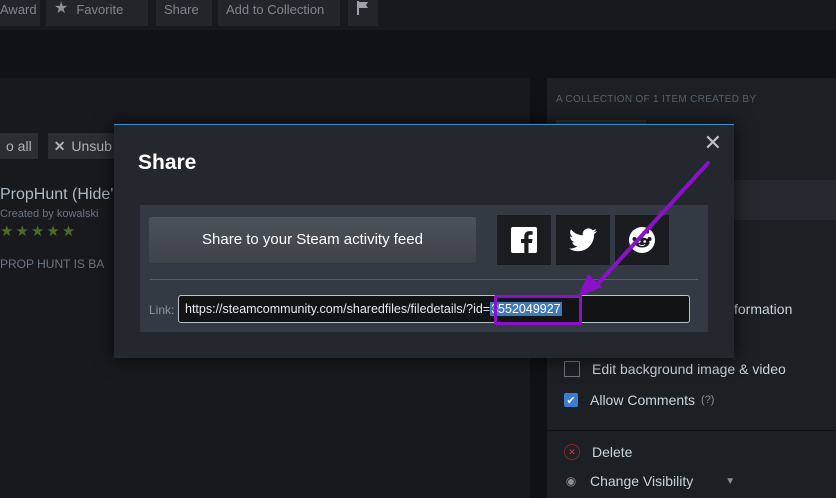 This screenshot has height=498, width=836. What do you see at coordinates (644, 229) in the screenshot?
I see `annotation-arrow` at bounding box center [644, 229].